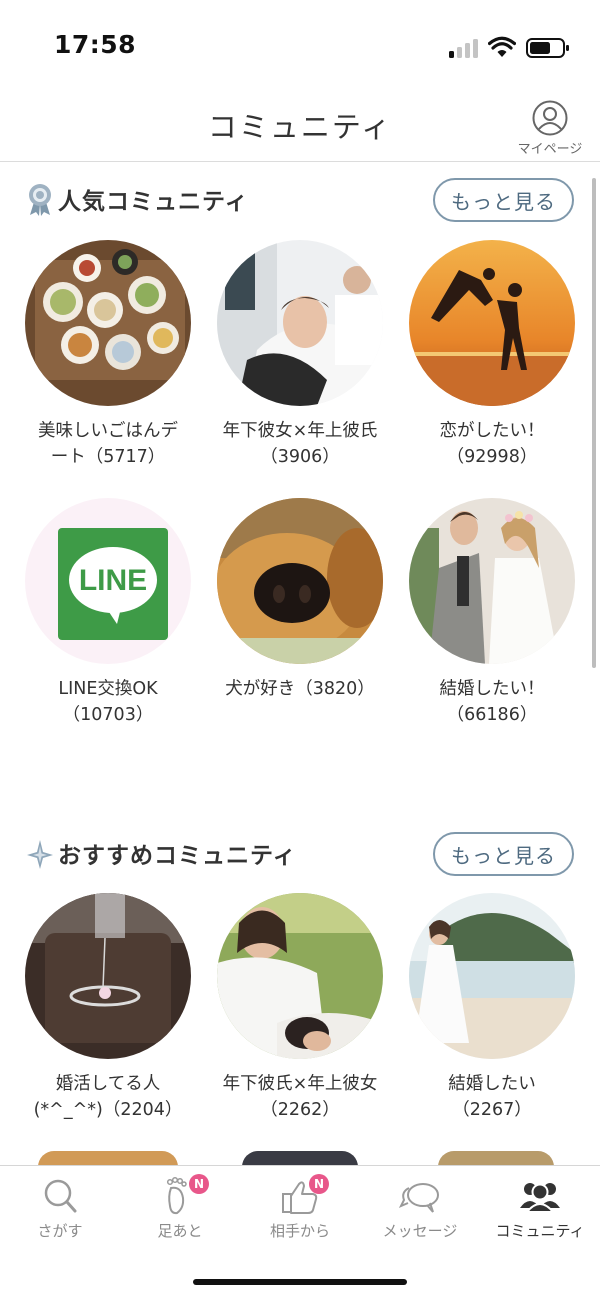 The width and height of the screenshot is (600, 1299). What do you see at coordinates (300, 444) in the screenshot?
I see `community-name: 年下彼女×年上彼氏 （3906）` at bounding box center [300, 444].